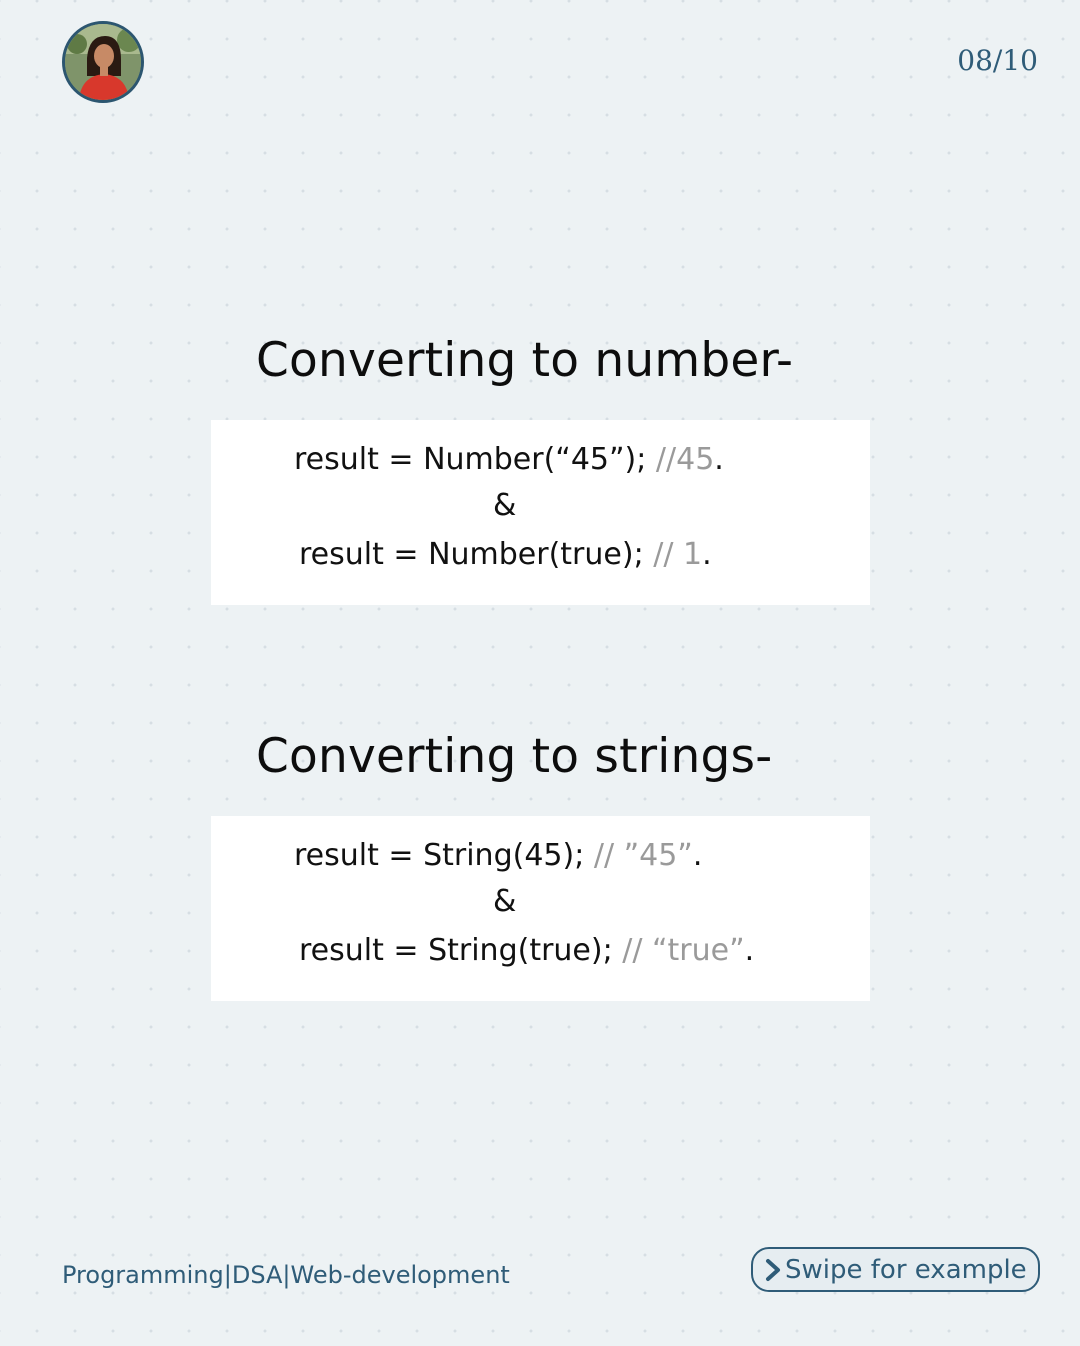 The height and width of the screenshot is (1346, 1080). I want to click on section-title-strings: Converting to strings-, so click(514, 756).